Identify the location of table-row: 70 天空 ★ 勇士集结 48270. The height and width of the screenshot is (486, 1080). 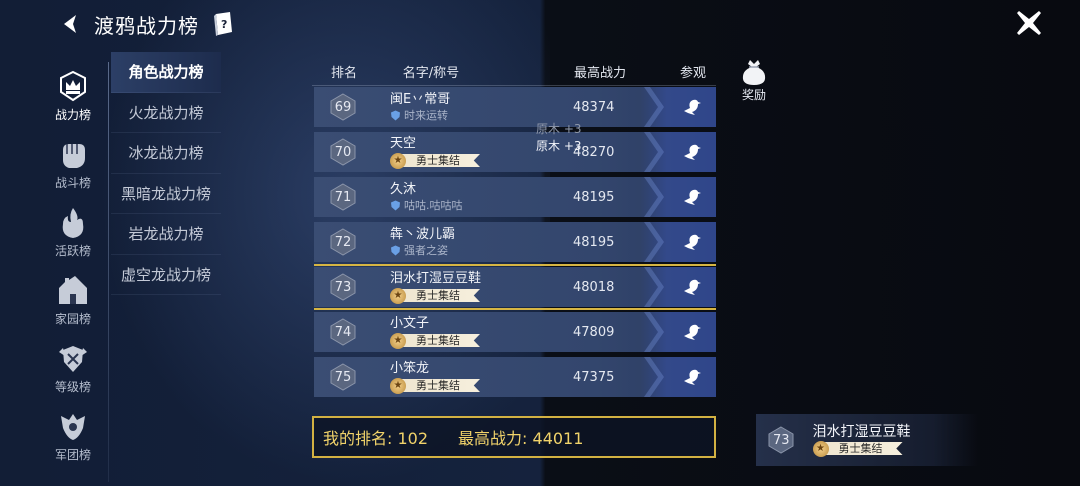
(515, 152).